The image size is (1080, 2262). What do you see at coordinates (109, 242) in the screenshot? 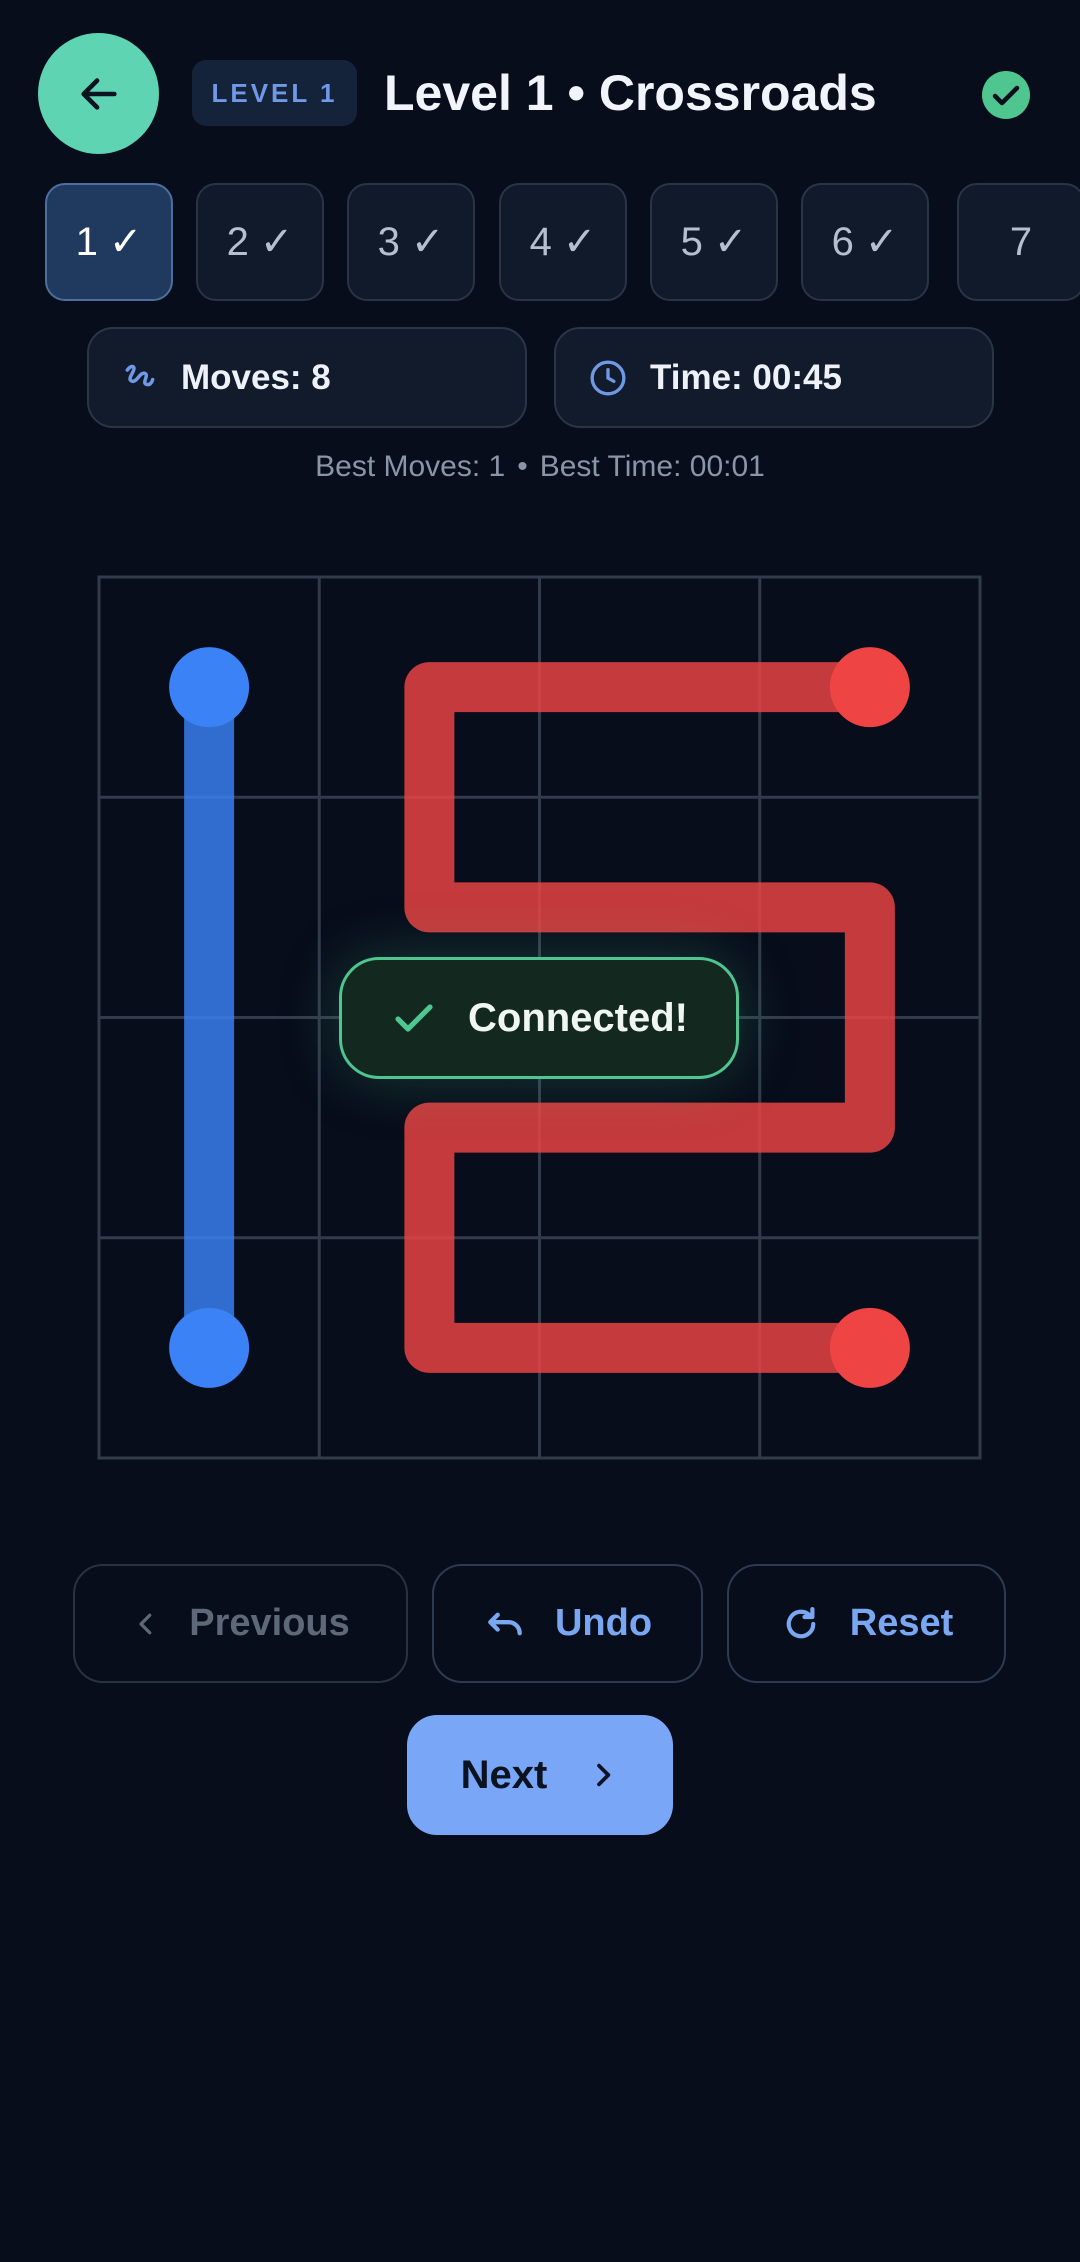
I see `level-chip-1: 1 ✓` at bounding box center [109, 242].